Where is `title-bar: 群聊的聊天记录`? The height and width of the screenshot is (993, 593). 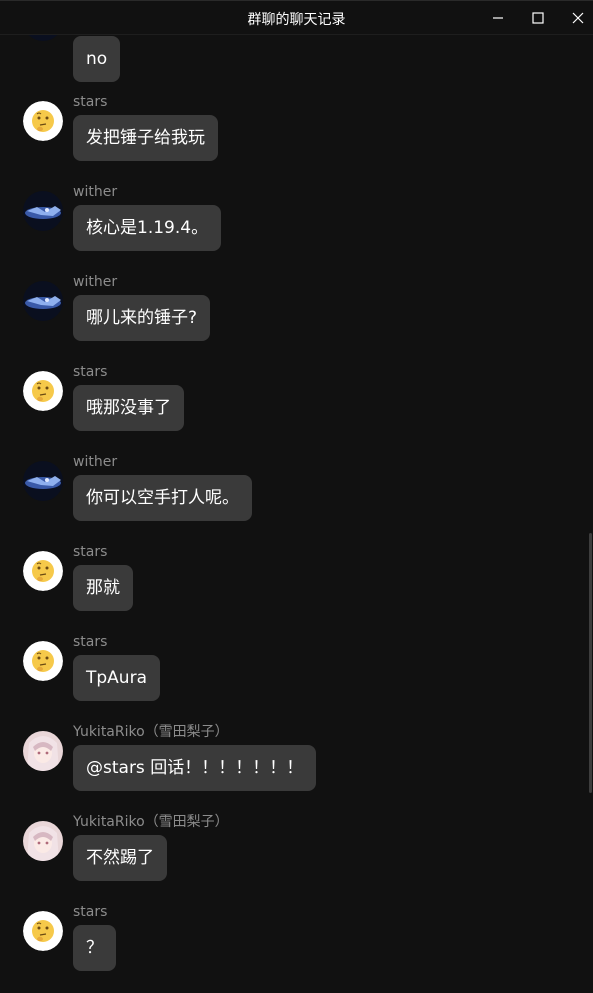 title-bar: 群聊的聊天记录 is located at coordinates (296, 17).